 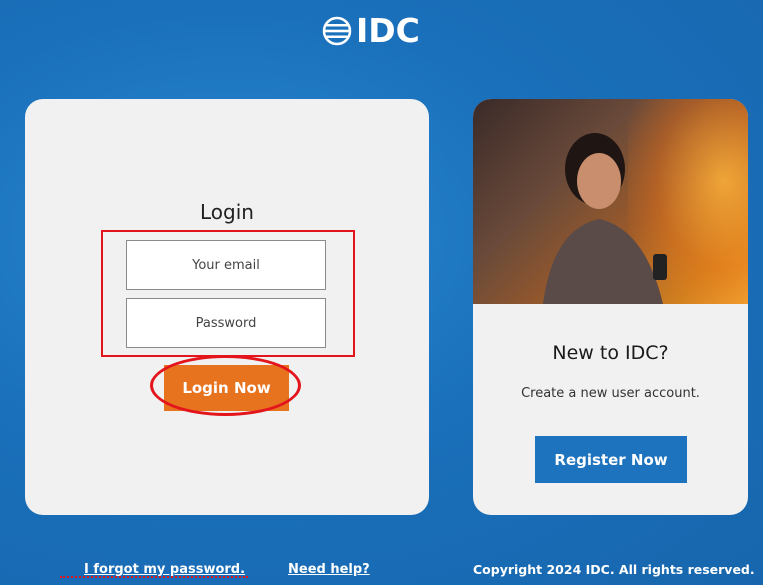 I want to click on login-title: Login, so click(x=227, y=212).